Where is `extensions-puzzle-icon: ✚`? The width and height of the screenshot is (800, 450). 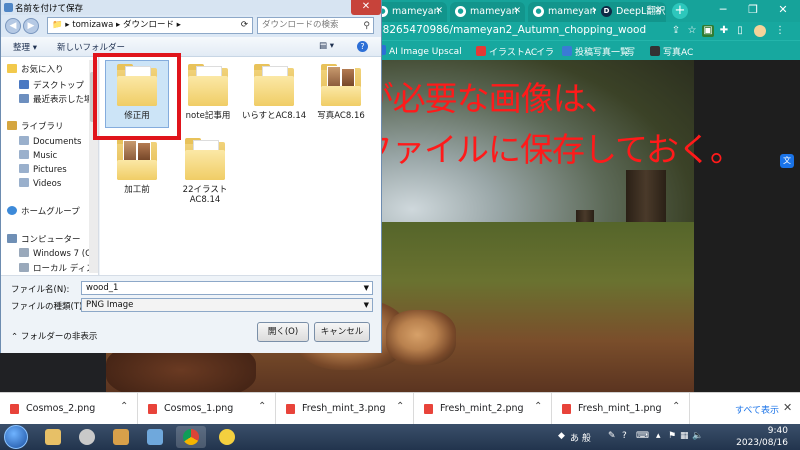 extensions-puzzle-icon: ✚ is located at coordinates (724, 31).